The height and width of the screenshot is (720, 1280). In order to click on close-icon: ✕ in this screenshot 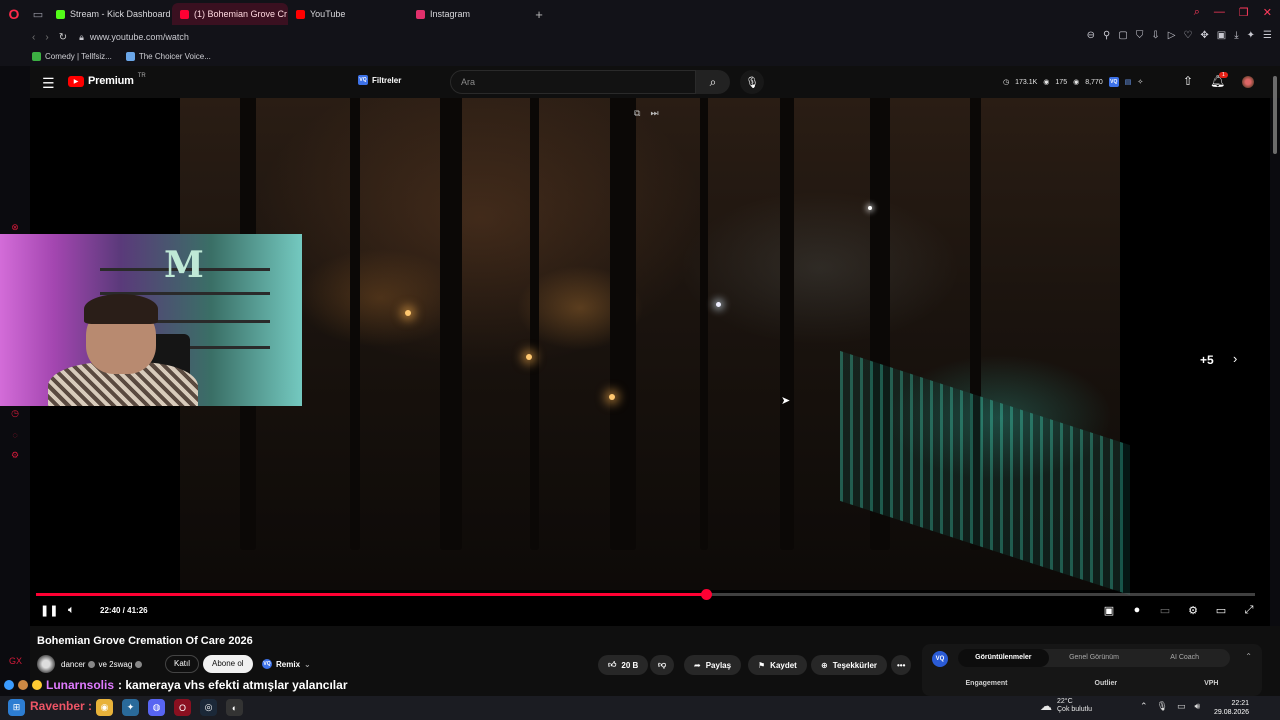, I will do `click(1267, 12)`.